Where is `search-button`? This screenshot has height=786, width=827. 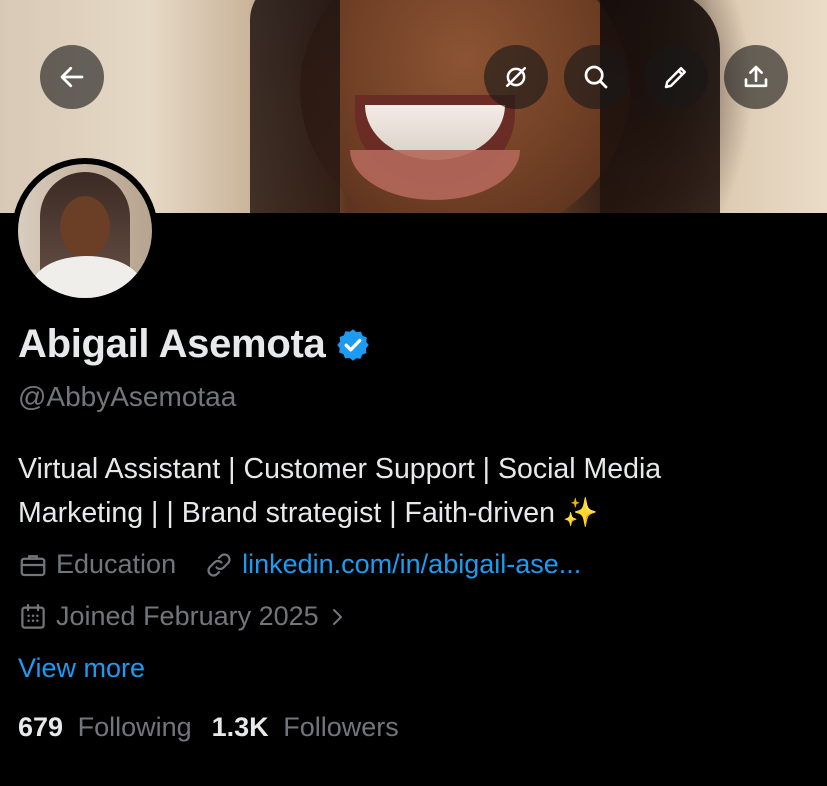 search-button is located at coordinates (596, 77).